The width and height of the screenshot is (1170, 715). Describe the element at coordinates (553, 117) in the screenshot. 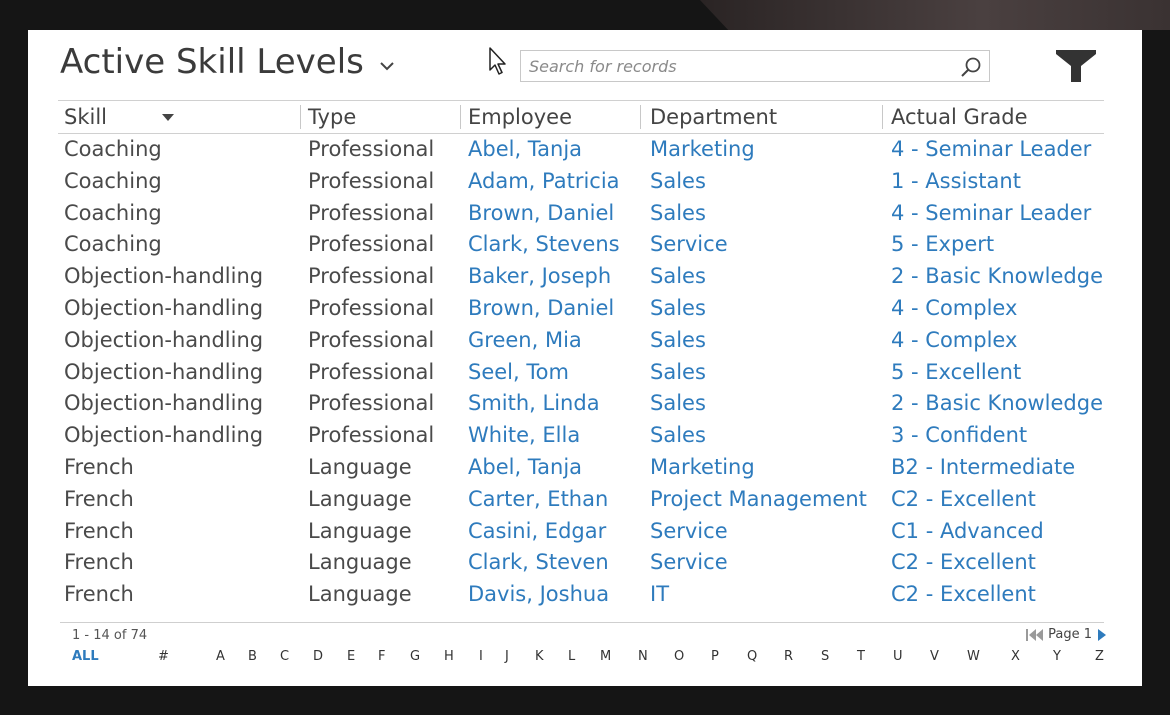

I see `column-header-employee: Employee` at that location.